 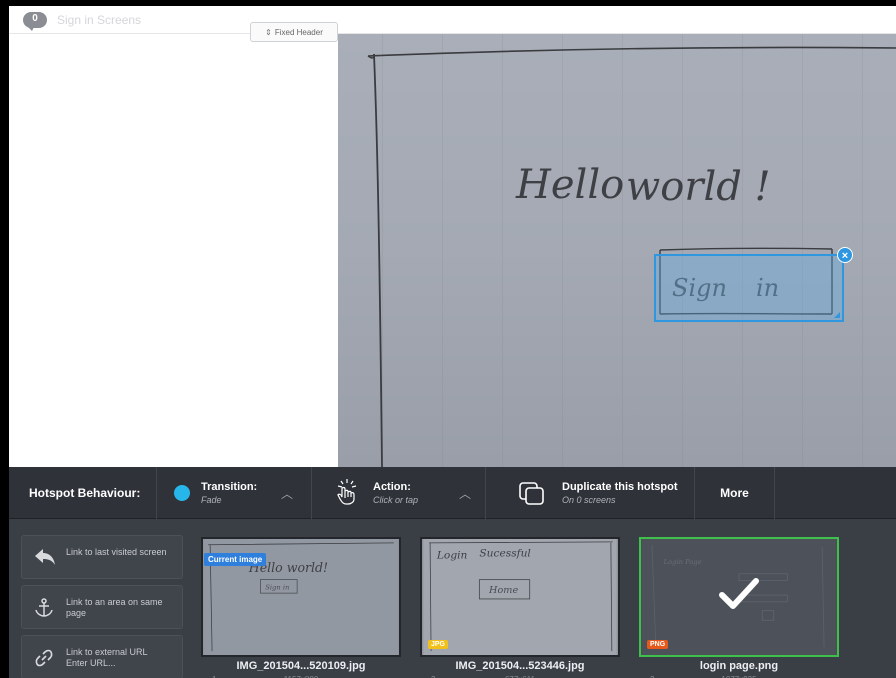 What do you see at coordinates (503, 590) in the screenshot?
I see `svg-text: Home` at bounding box center [503, 590].